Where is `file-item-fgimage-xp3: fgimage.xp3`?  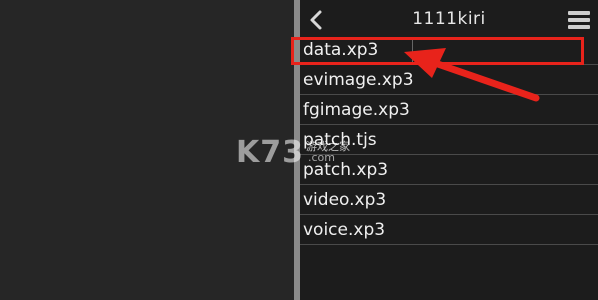
file-item-fgimage-xp3: fgimage.xp3 is located at coordinates (449, 110).